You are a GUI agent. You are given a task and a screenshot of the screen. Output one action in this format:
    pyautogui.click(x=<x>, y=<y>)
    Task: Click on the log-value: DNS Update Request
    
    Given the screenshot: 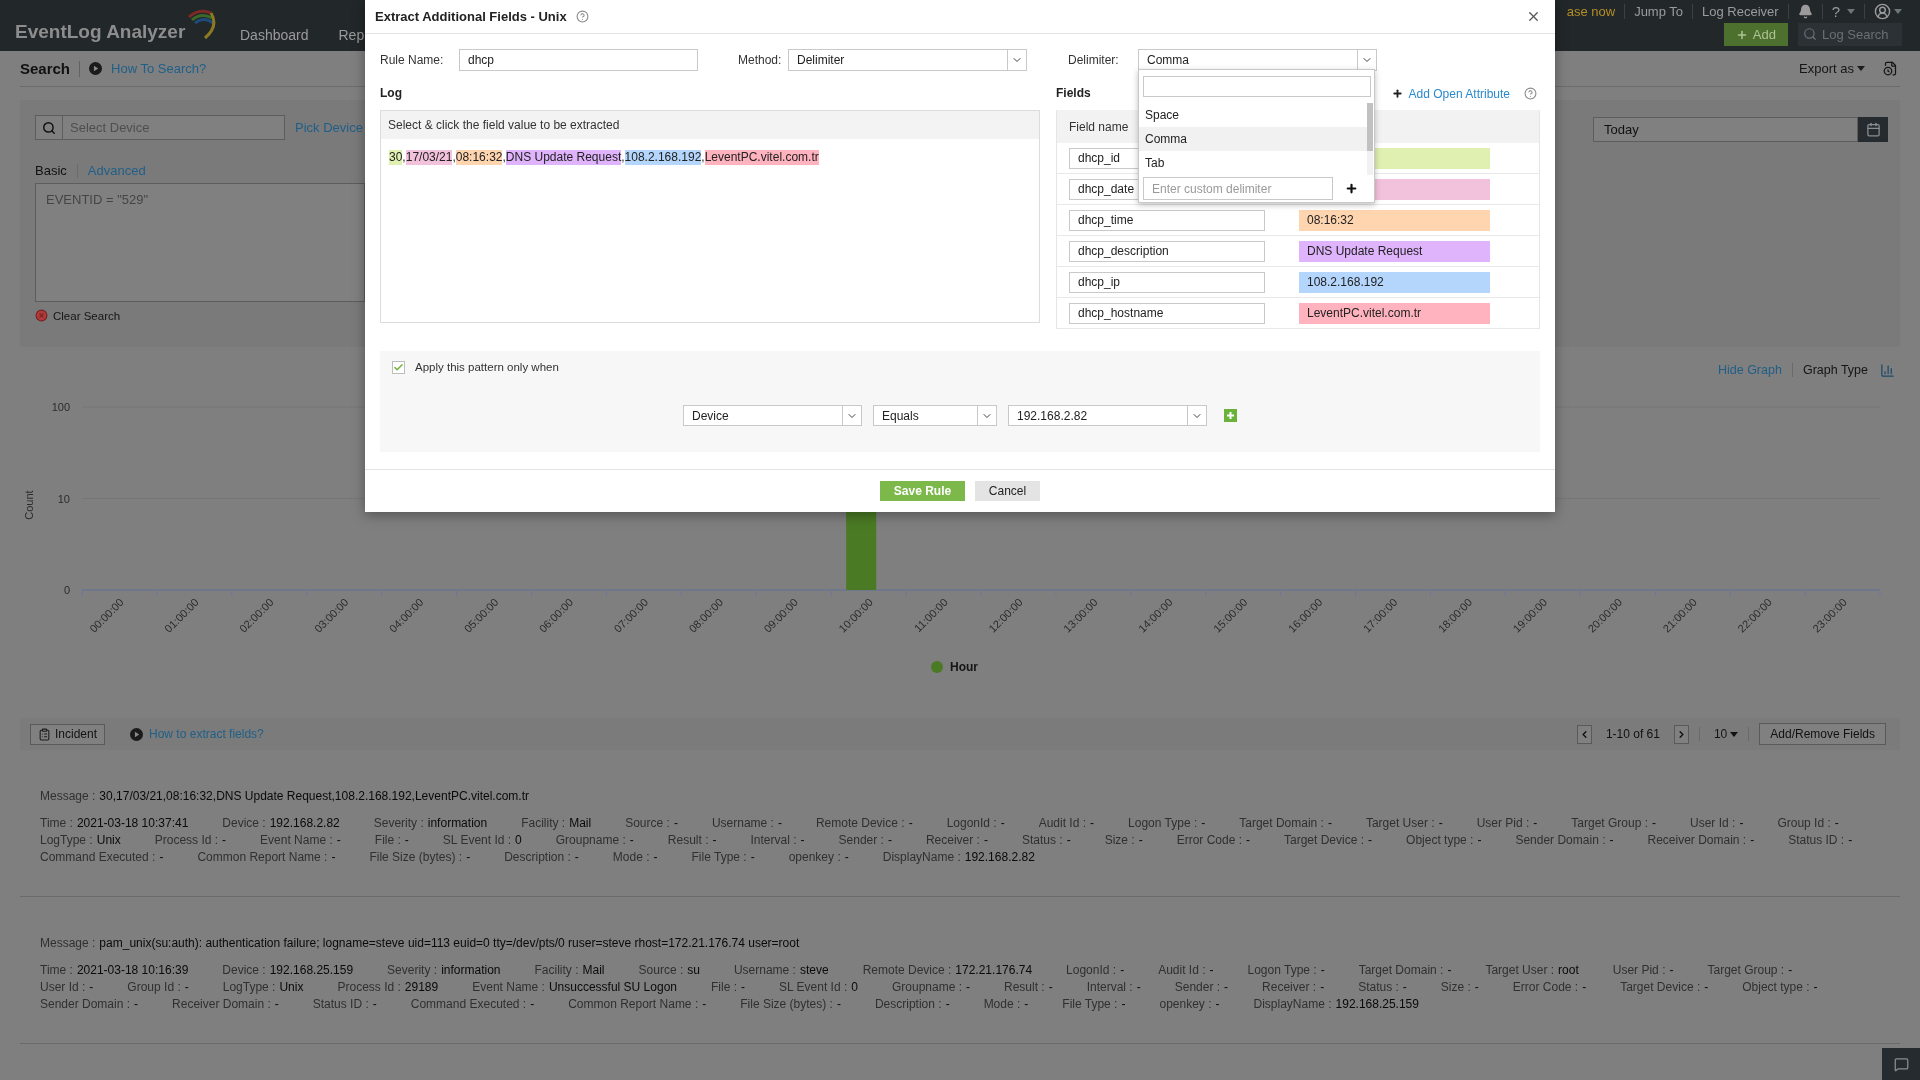 What is the action you would take?
    pyautogui.click(x=563, y=157)
    